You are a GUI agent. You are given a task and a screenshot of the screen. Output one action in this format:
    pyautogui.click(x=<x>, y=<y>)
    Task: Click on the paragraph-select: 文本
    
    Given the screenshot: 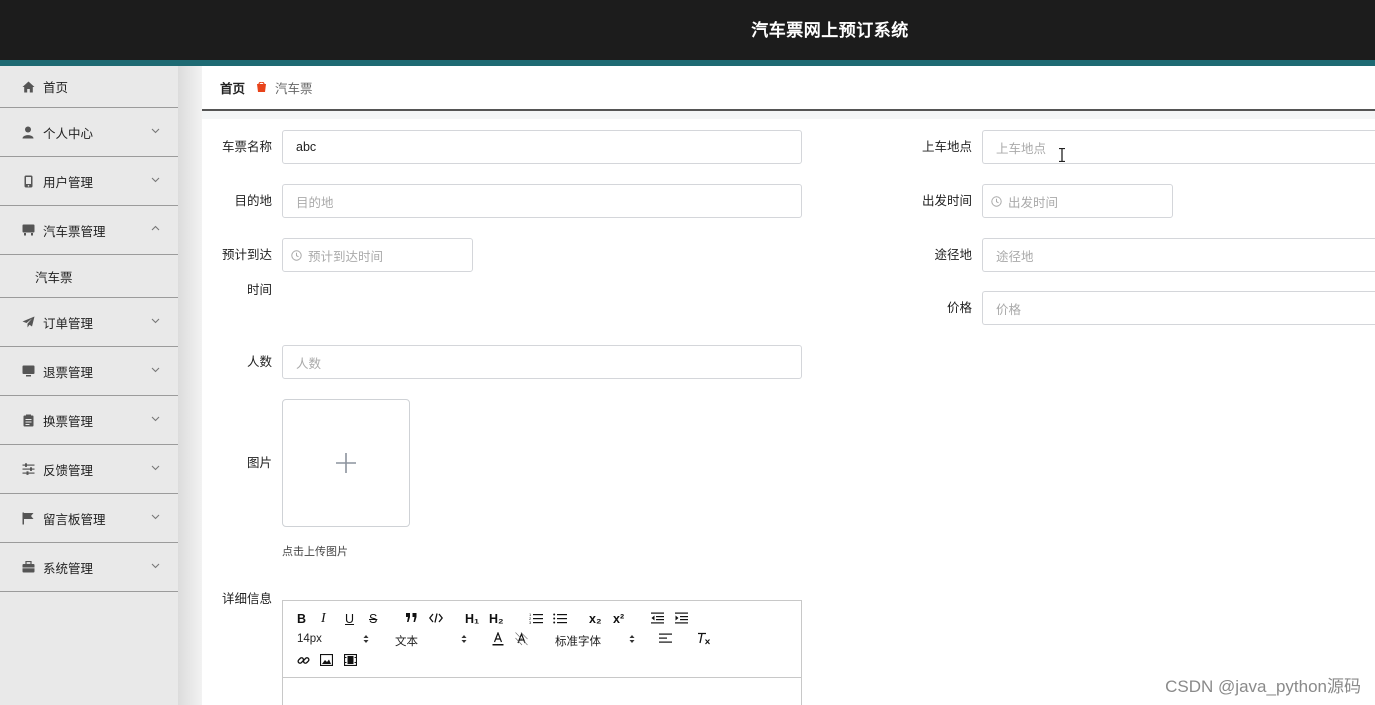 What is the action you would take?
    pyautogui.click(x=433, y=641)
    